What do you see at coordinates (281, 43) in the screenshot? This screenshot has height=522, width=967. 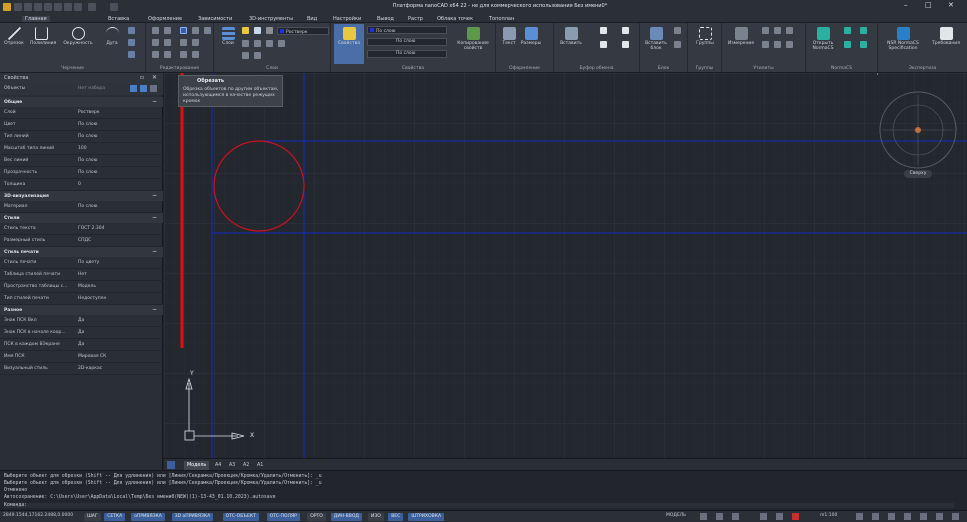 I see `layer-off-icon` at bounding box center [281, 43].